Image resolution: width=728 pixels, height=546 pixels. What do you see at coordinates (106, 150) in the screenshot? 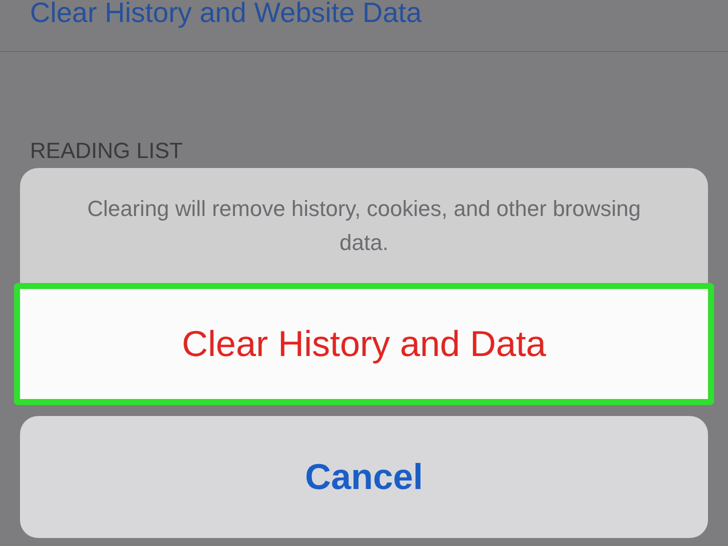
I see `section-header: READING LIST` at bounding box center [106, 150].